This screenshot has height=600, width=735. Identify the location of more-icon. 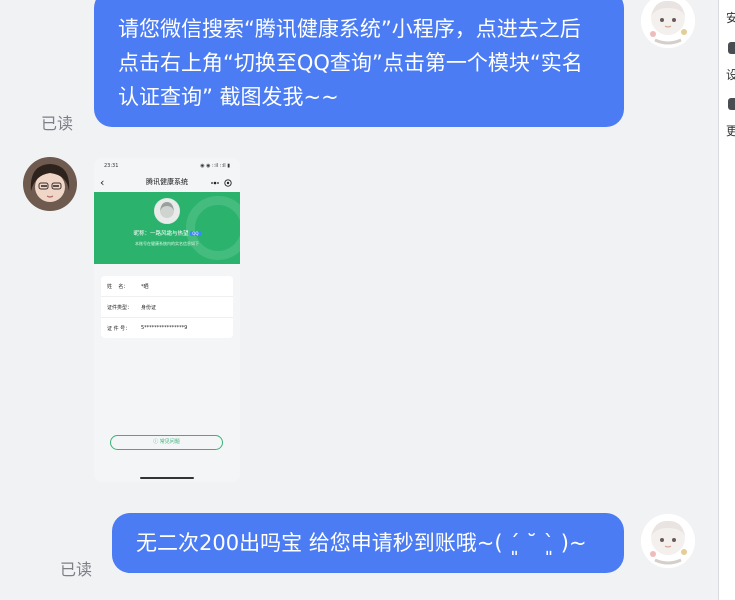
(731, 104).